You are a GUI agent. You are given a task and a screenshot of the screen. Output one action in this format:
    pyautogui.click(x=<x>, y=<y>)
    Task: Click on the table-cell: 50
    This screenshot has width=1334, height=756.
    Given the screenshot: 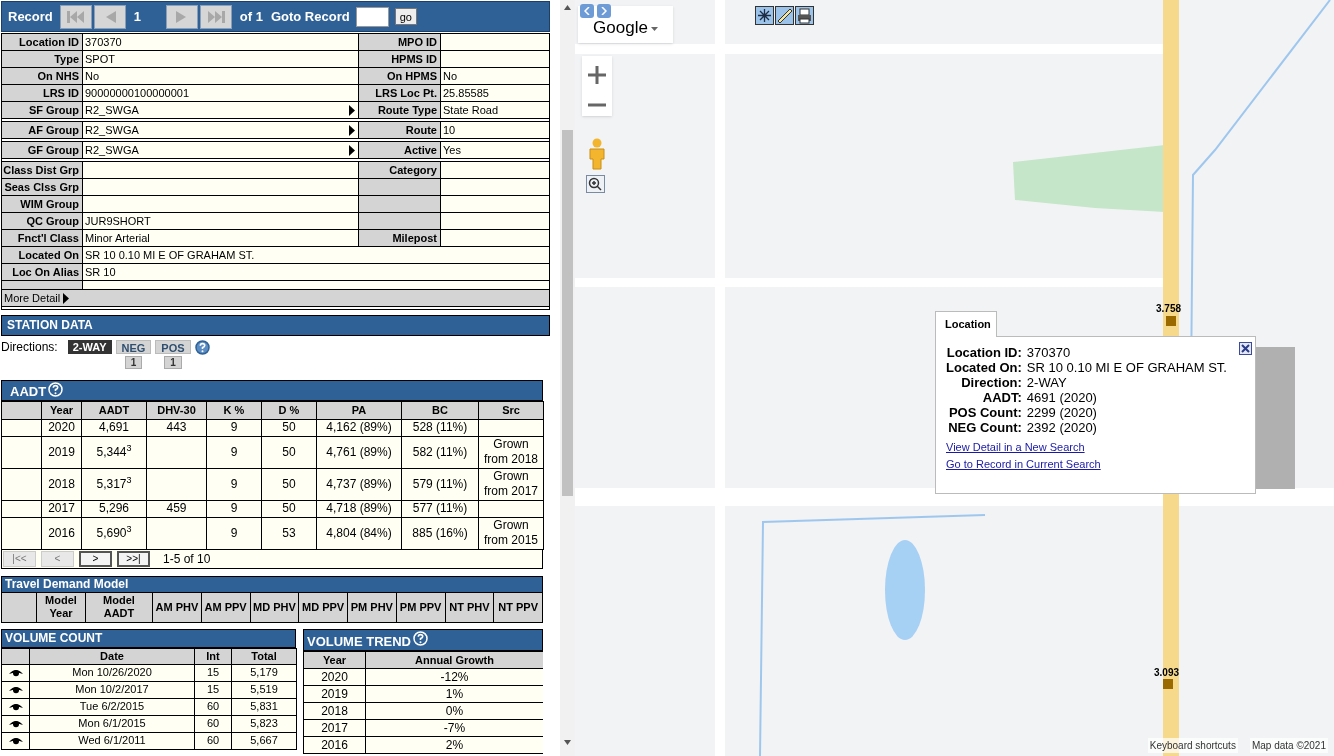 What is the action you would take?
    pyautogui.click(x=289, y=452)
    